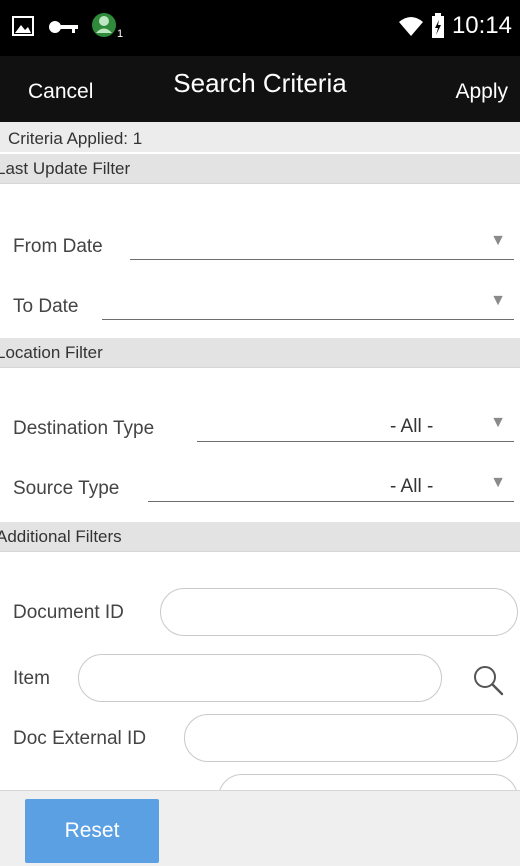 Image resolution: width=520 pixels, height=866 pixels. I want to click on wifi-icon, so click(411, 28).